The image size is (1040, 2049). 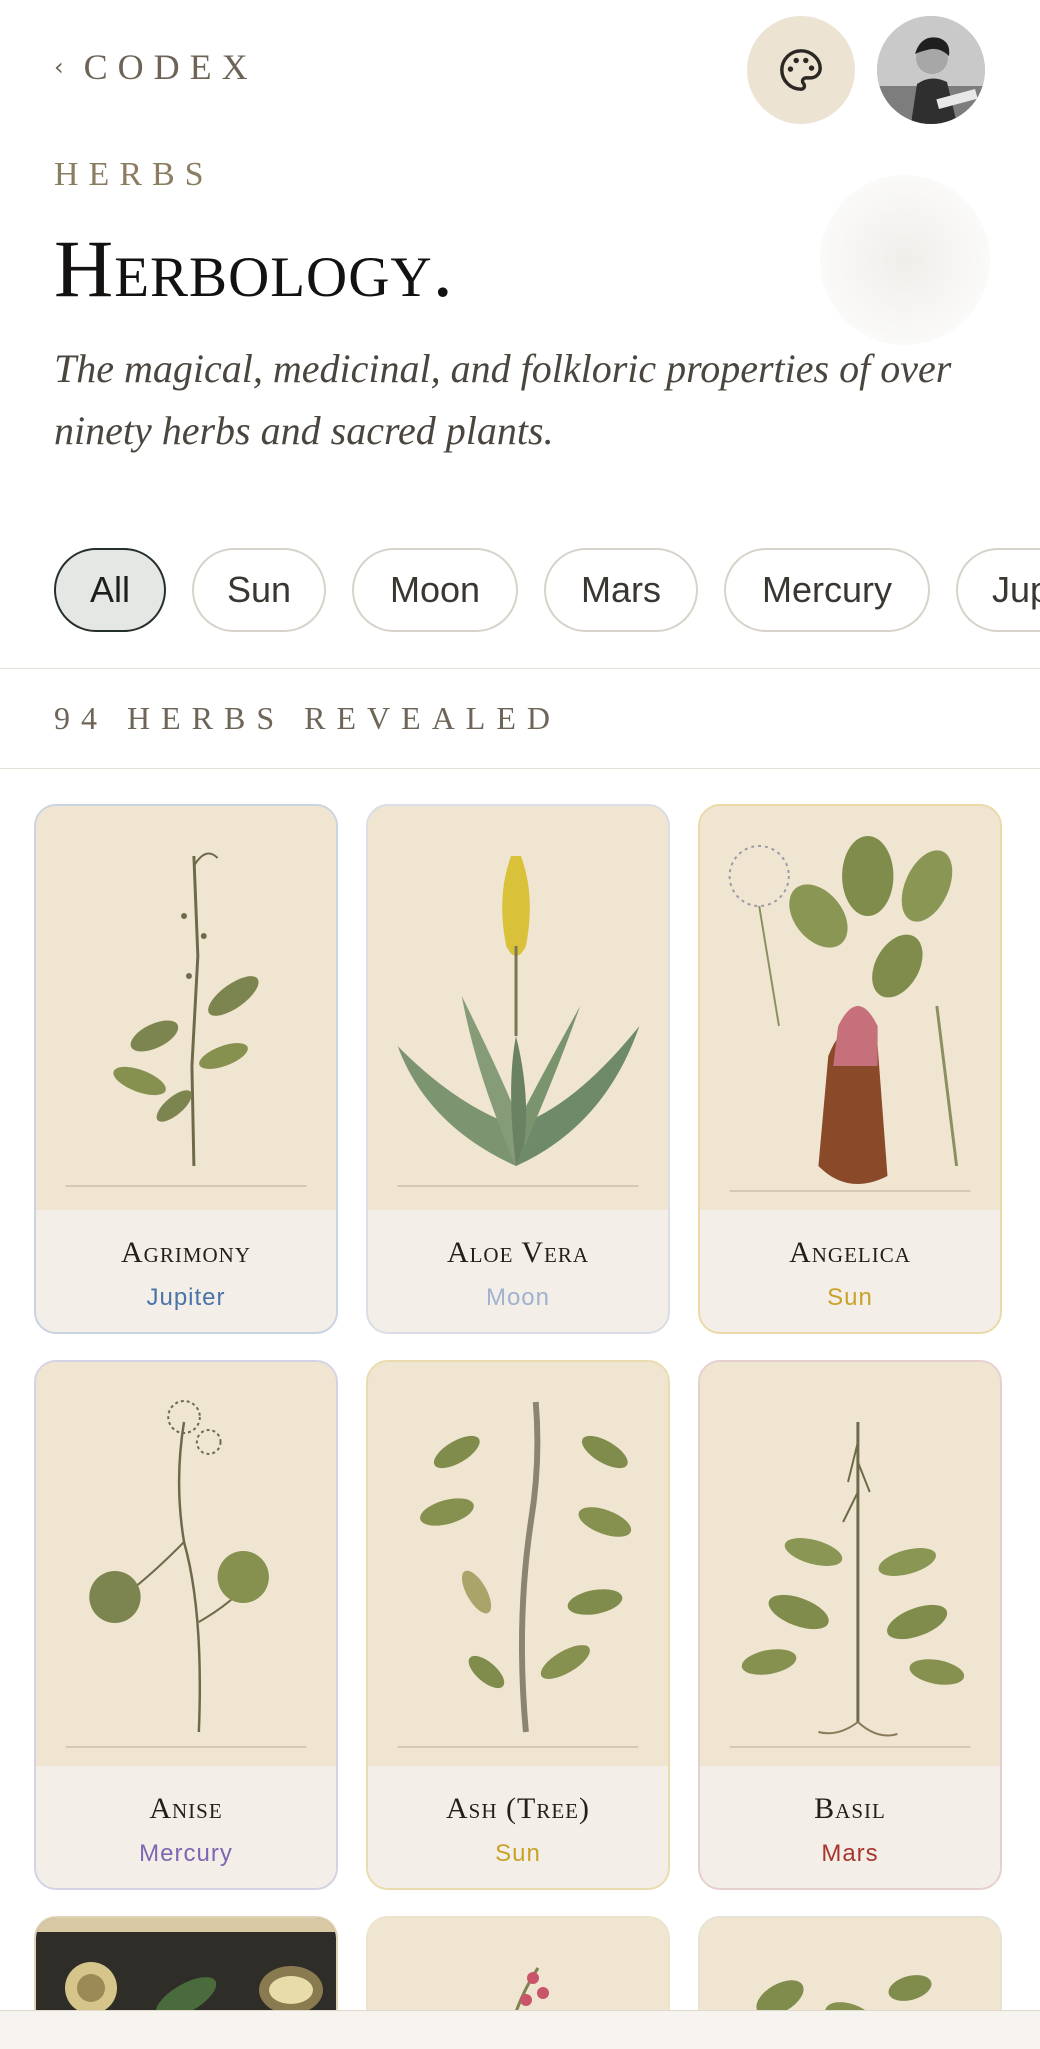 I want to click on chevron-left-icon: ‹, so click(x=59, y=67).